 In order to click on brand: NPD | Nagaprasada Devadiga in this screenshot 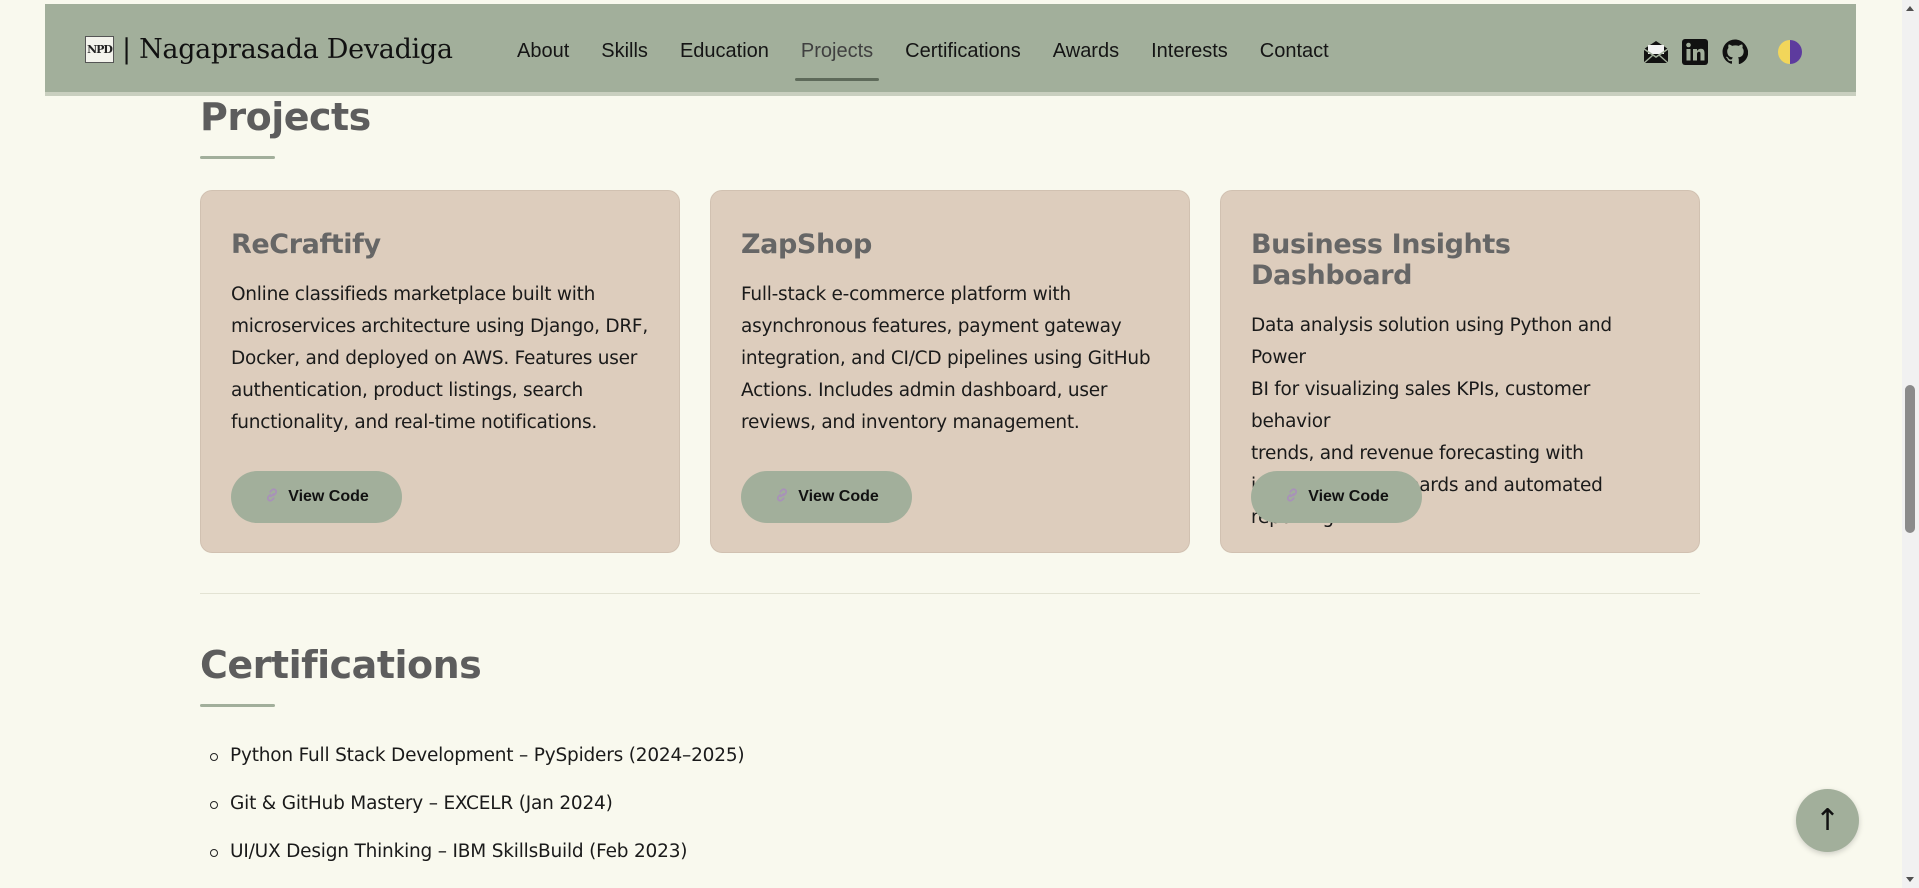, I will do `click(269, 49)`.